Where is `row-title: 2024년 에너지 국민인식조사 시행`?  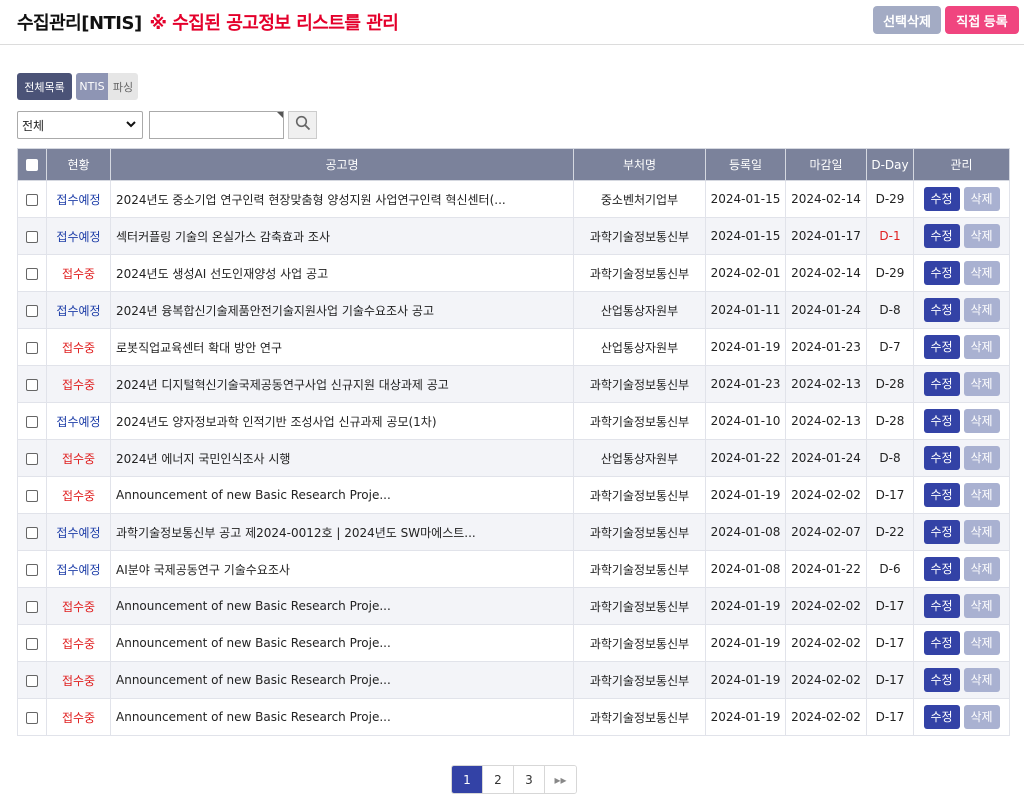
row-title: 2024년 에너지 국민인식조사 시행 is located at coordinates (342, 458).